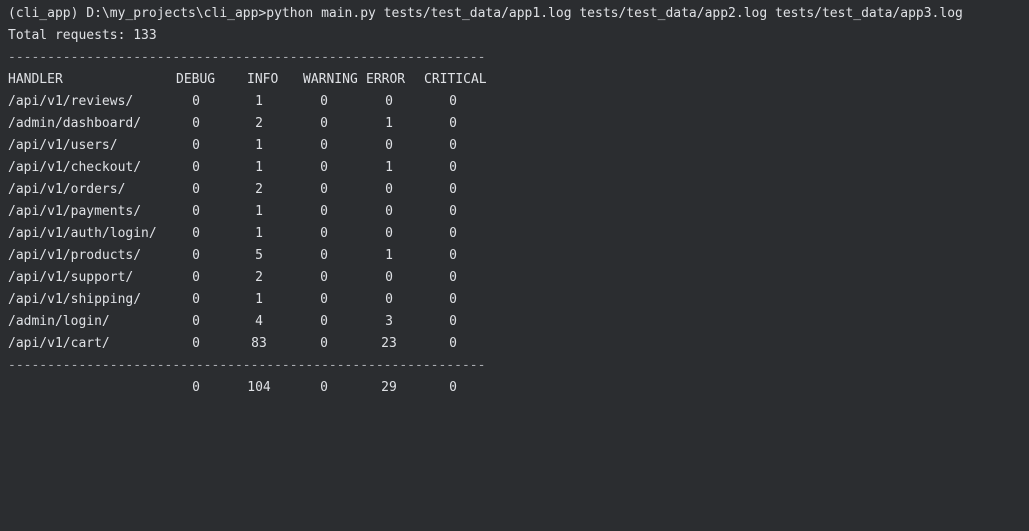  Describe the element at coordinates (259, 387) in the screenshot. I see `total-info: 104` at that location.